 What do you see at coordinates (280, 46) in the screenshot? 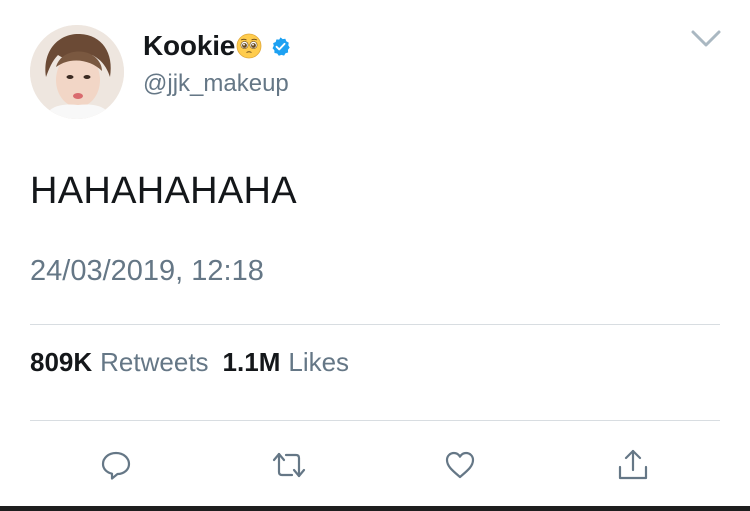
I see `verified-badge-icon` at bounding box center [280, 46].